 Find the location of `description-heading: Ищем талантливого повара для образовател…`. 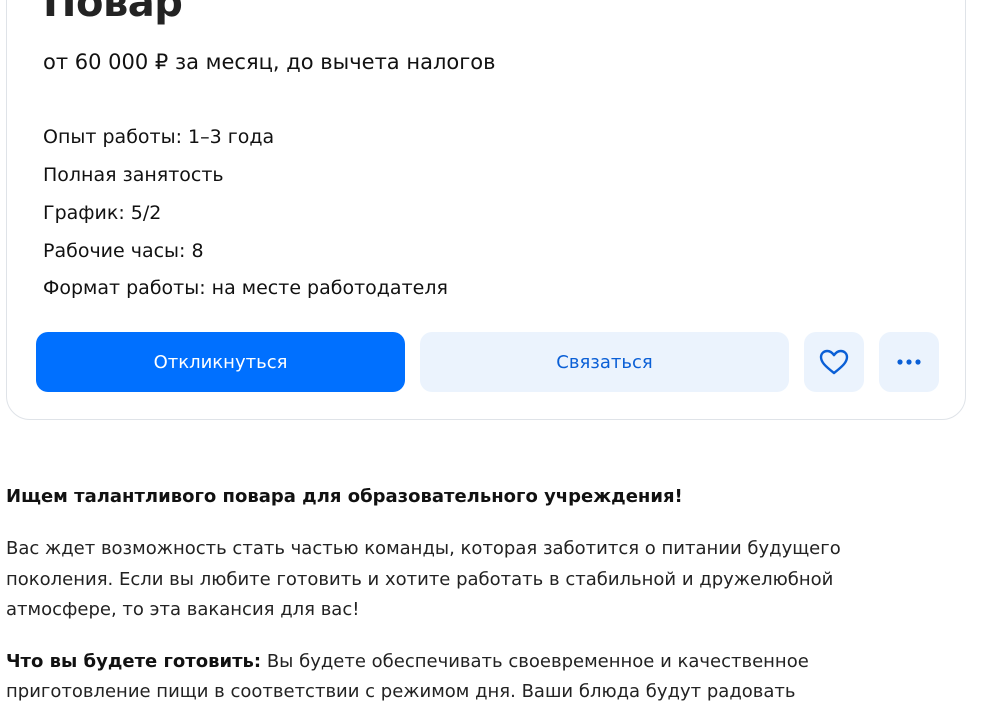

description-heading: Ищем талантливого повара для образовател… is located at coordinates (476, 496).